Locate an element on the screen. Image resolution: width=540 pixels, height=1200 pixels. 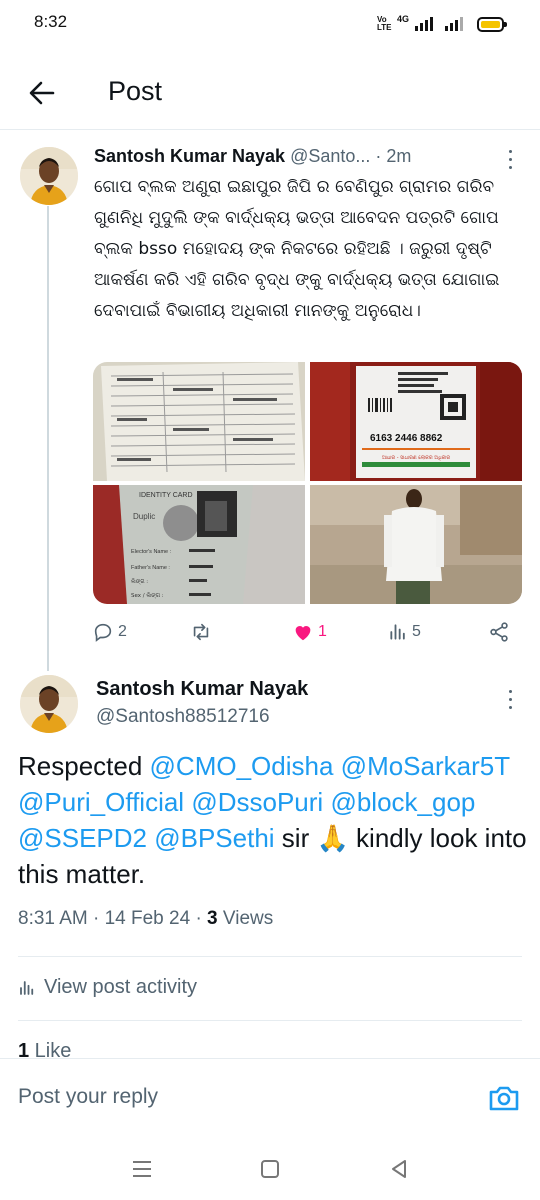
analytics-icon is located at coordinates (27, 987).